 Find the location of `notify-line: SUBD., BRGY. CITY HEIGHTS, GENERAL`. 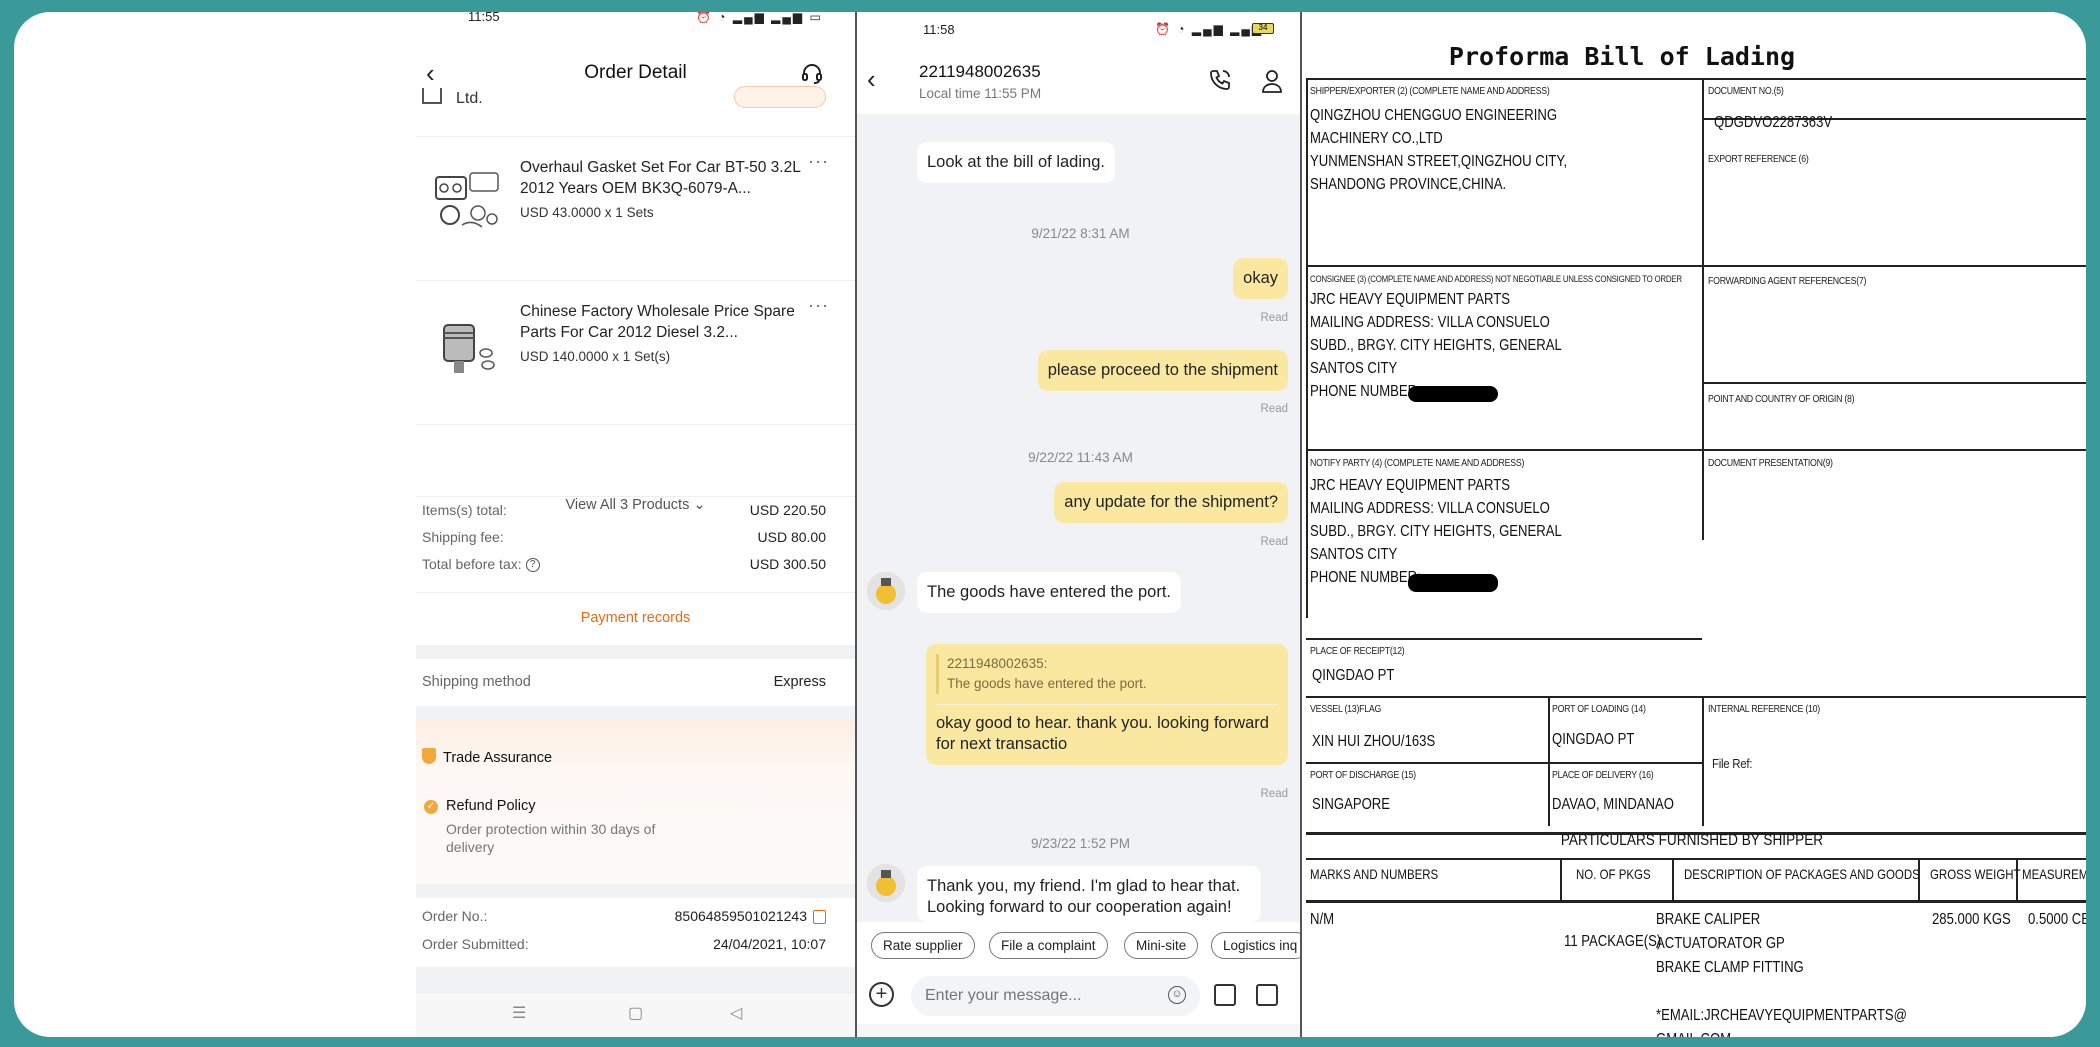

notify-line: SUBD., BRGY. CITY HEIGHTS, GENERAL is located at coordinates (1436, 531).